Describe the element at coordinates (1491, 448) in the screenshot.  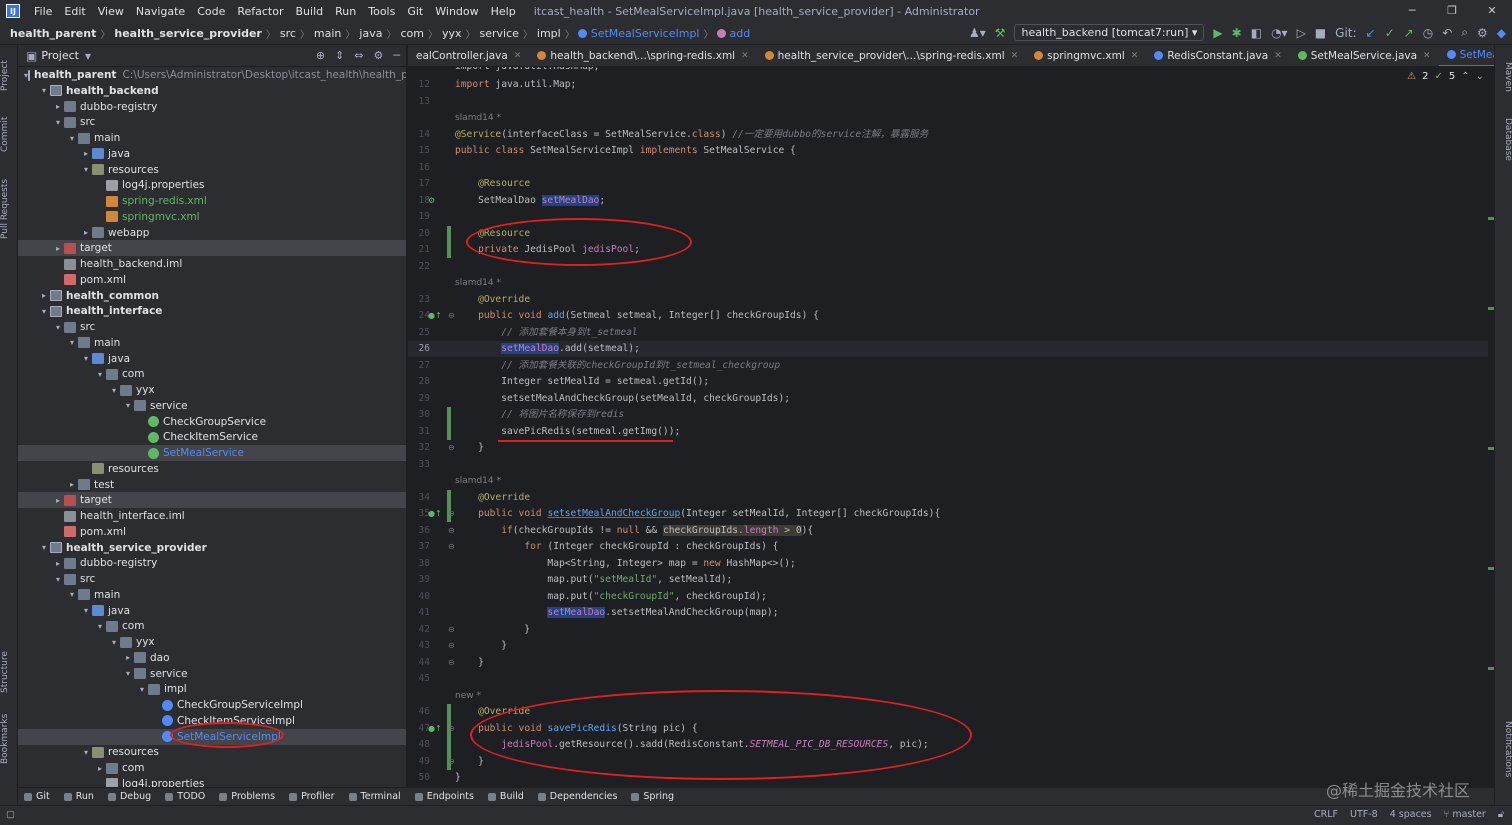
I see `change-stripe-mark` at that location.